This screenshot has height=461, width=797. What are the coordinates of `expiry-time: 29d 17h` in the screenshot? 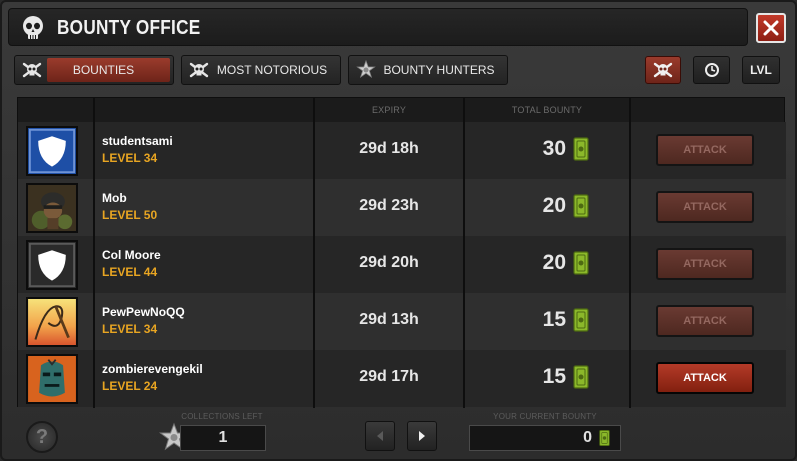 It's located at (389, 376).